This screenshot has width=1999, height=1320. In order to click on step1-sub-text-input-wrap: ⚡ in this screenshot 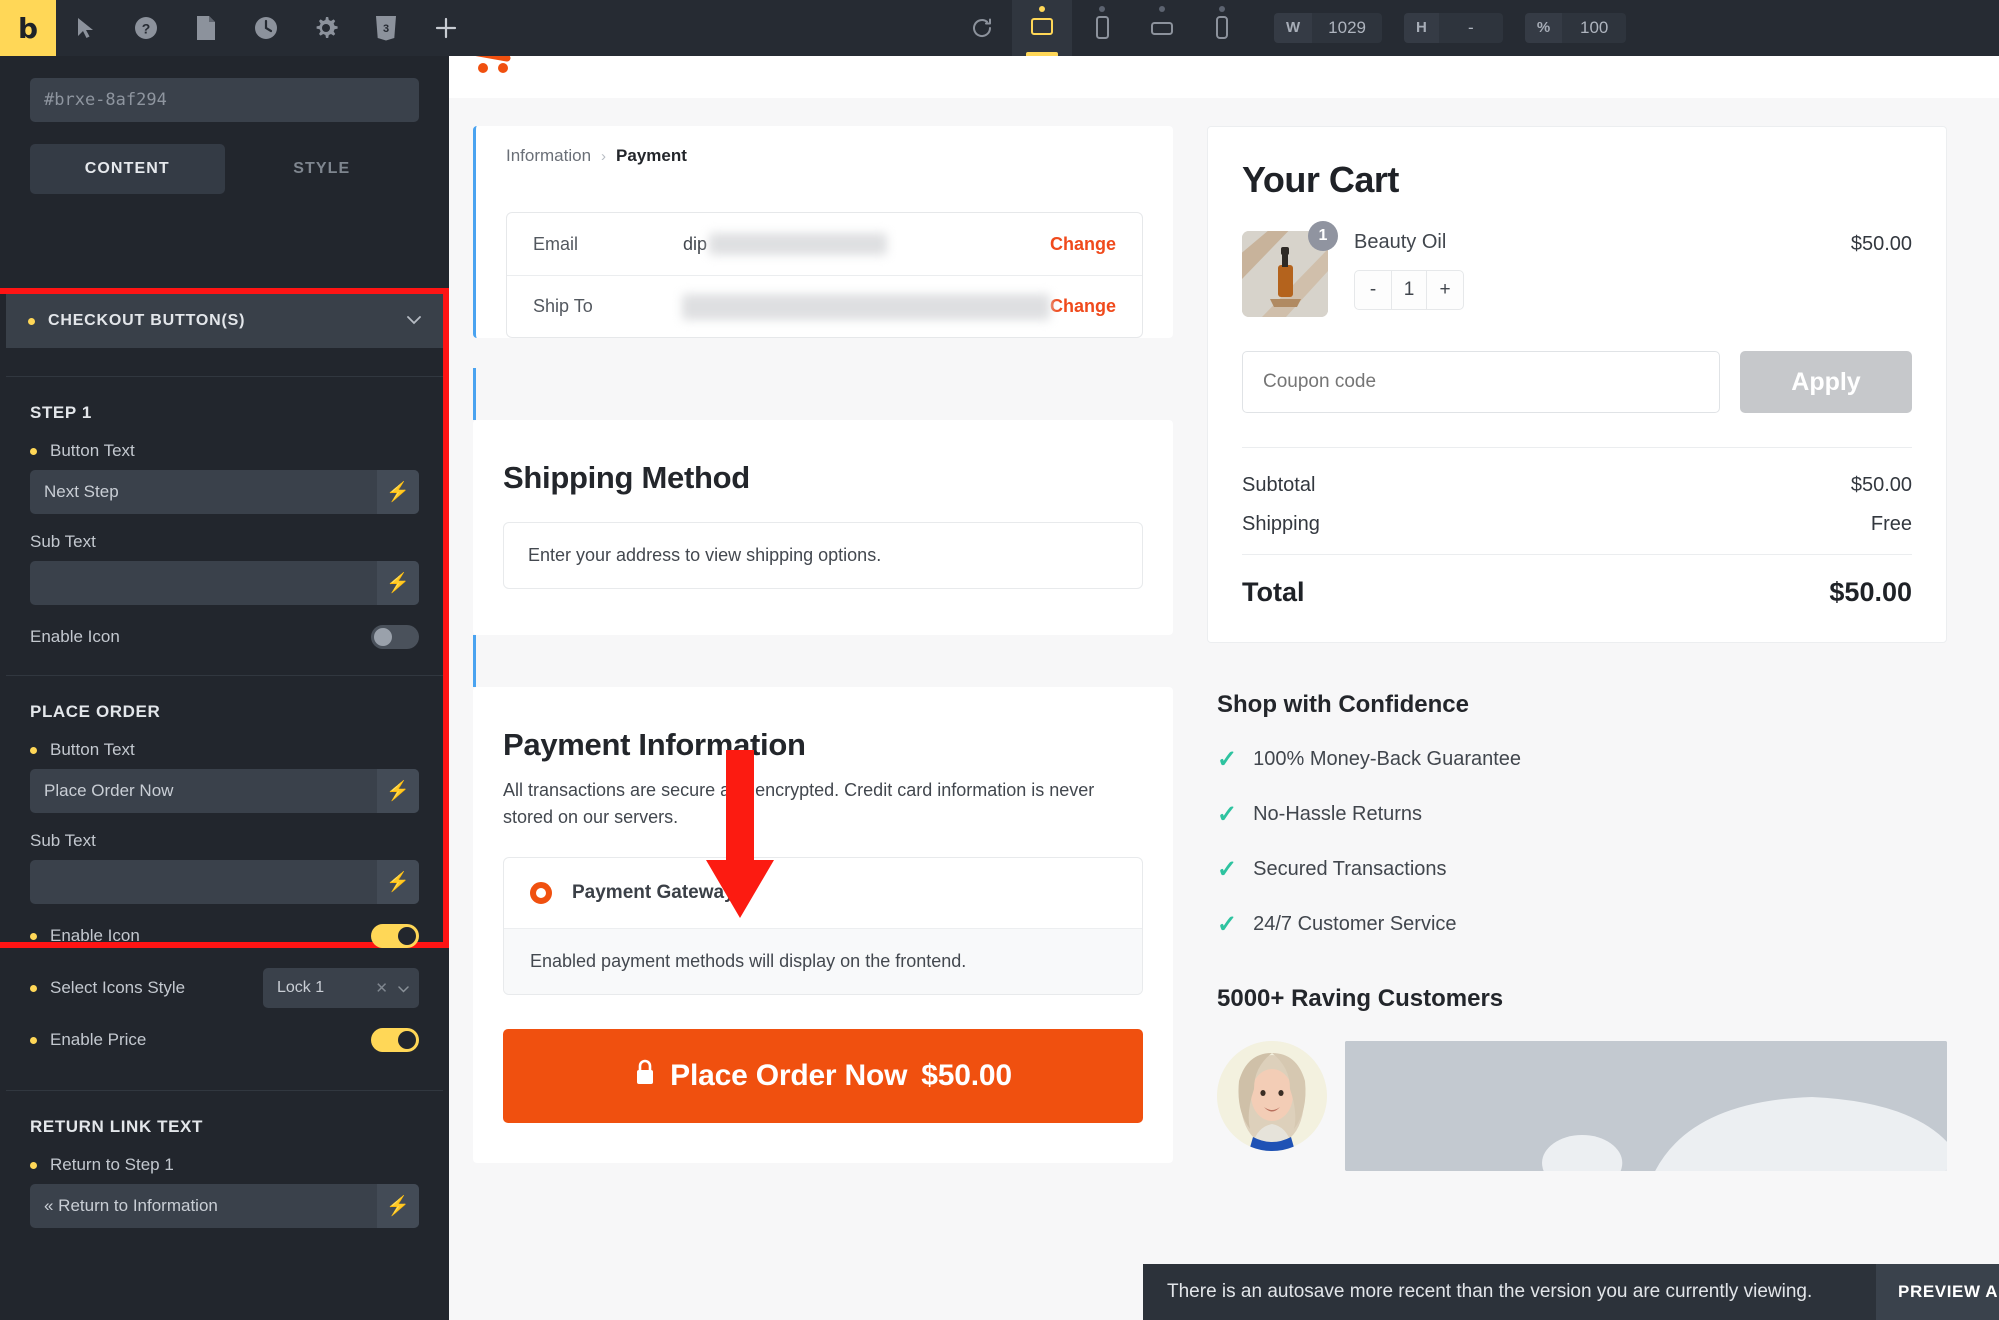, I will do `click(224, 583)`.